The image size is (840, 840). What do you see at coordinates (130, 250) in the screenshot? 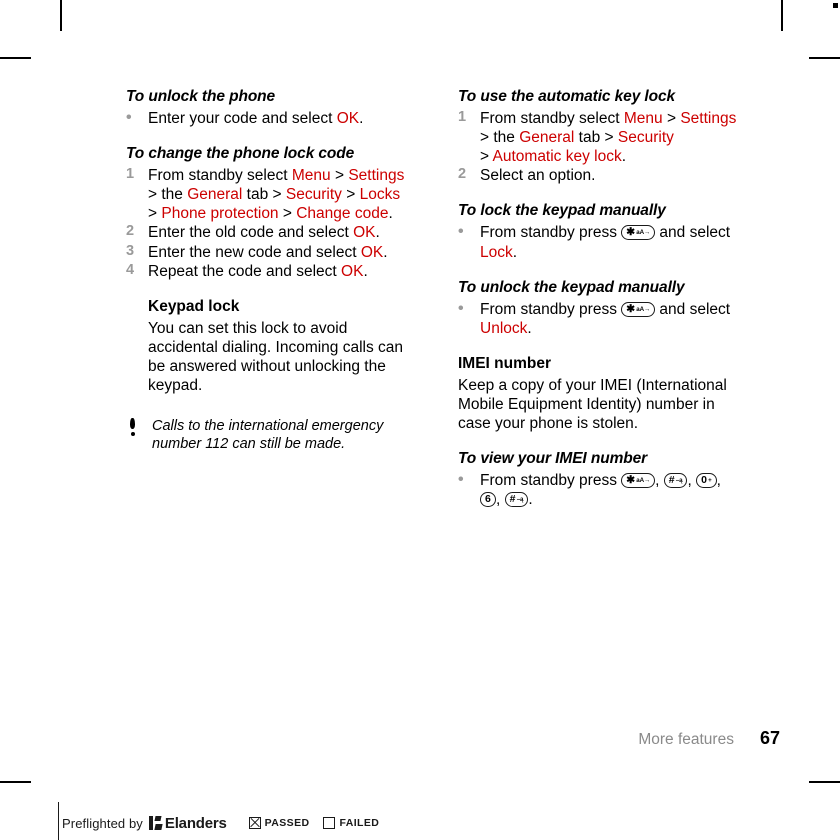
I see `step-marker: 3` at bounding box center [130, 250].